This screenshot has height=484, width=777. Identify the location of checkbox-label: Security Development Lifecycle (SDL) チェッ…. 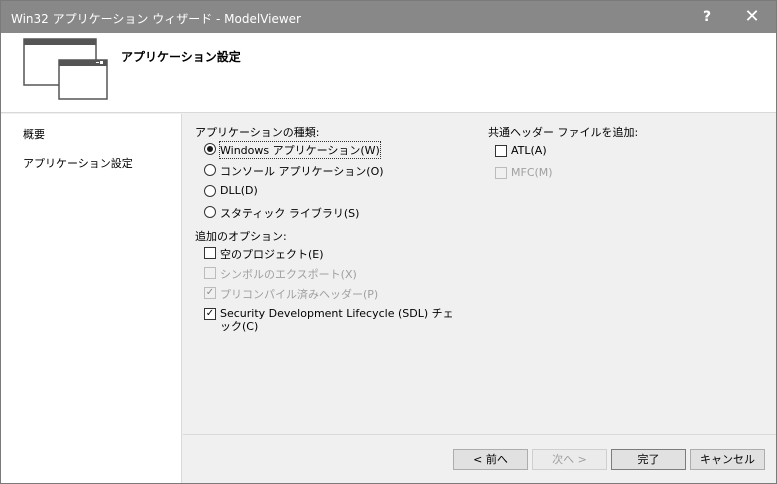
(337, 320).